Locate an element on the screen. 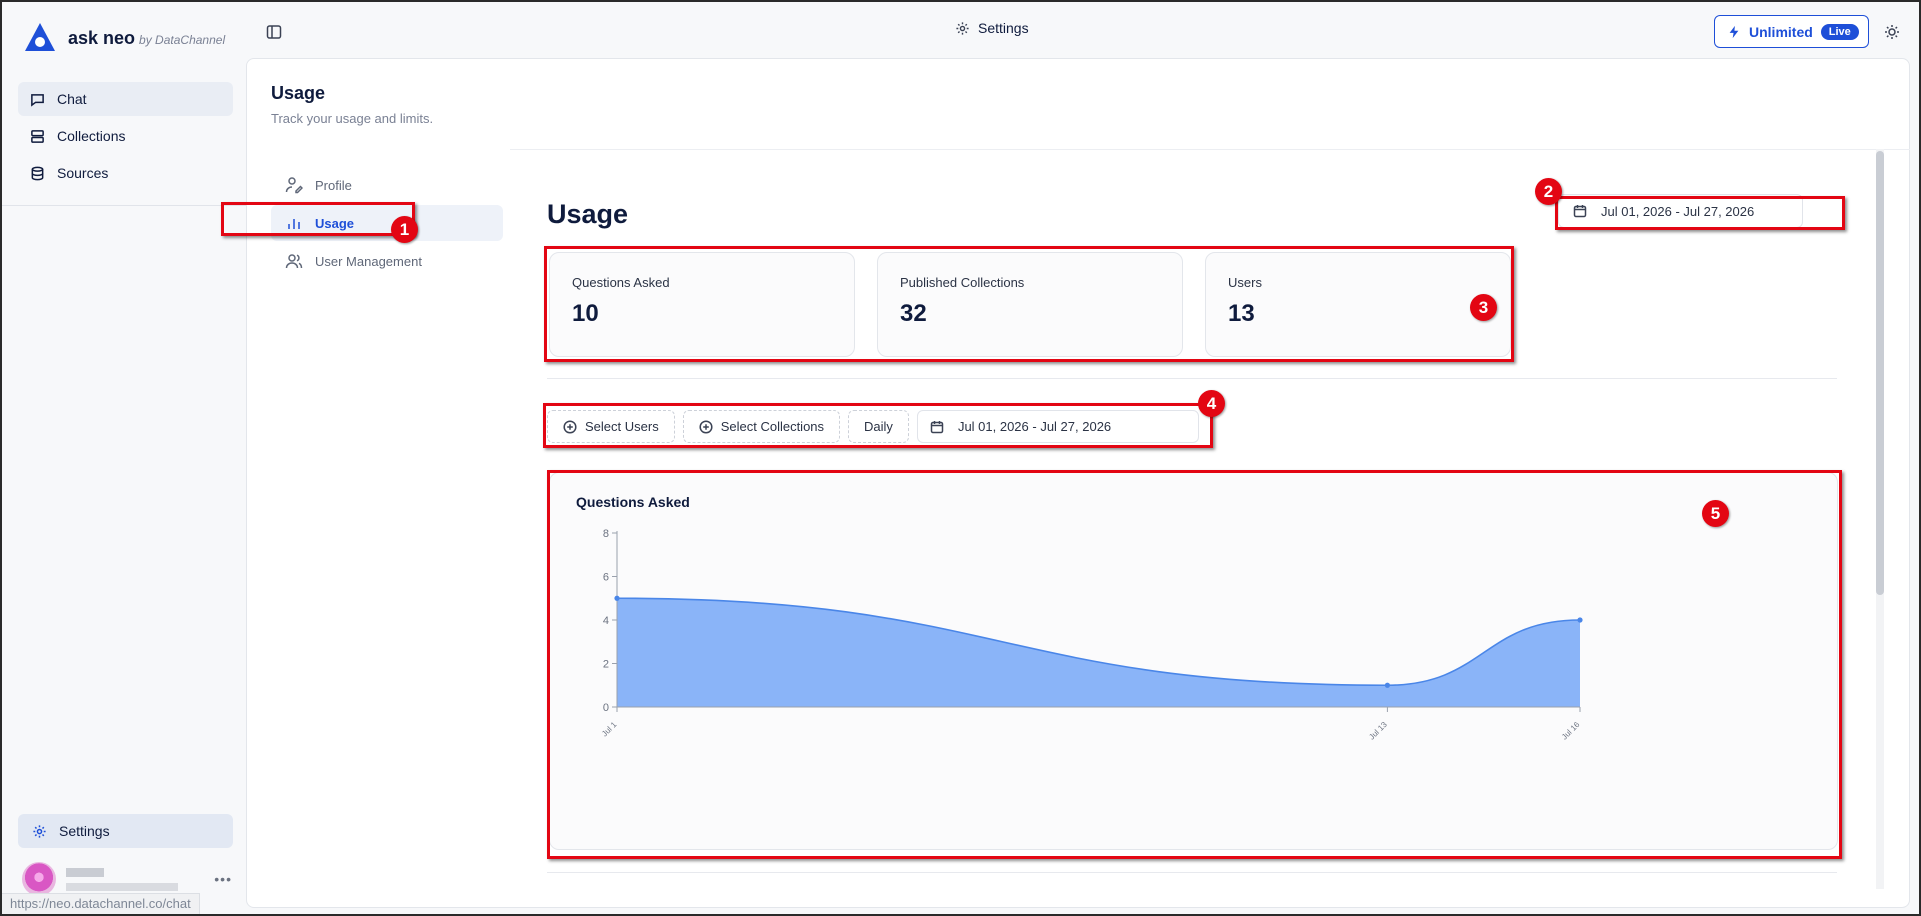  top-title: Settings is located at coordinates (992, 28).